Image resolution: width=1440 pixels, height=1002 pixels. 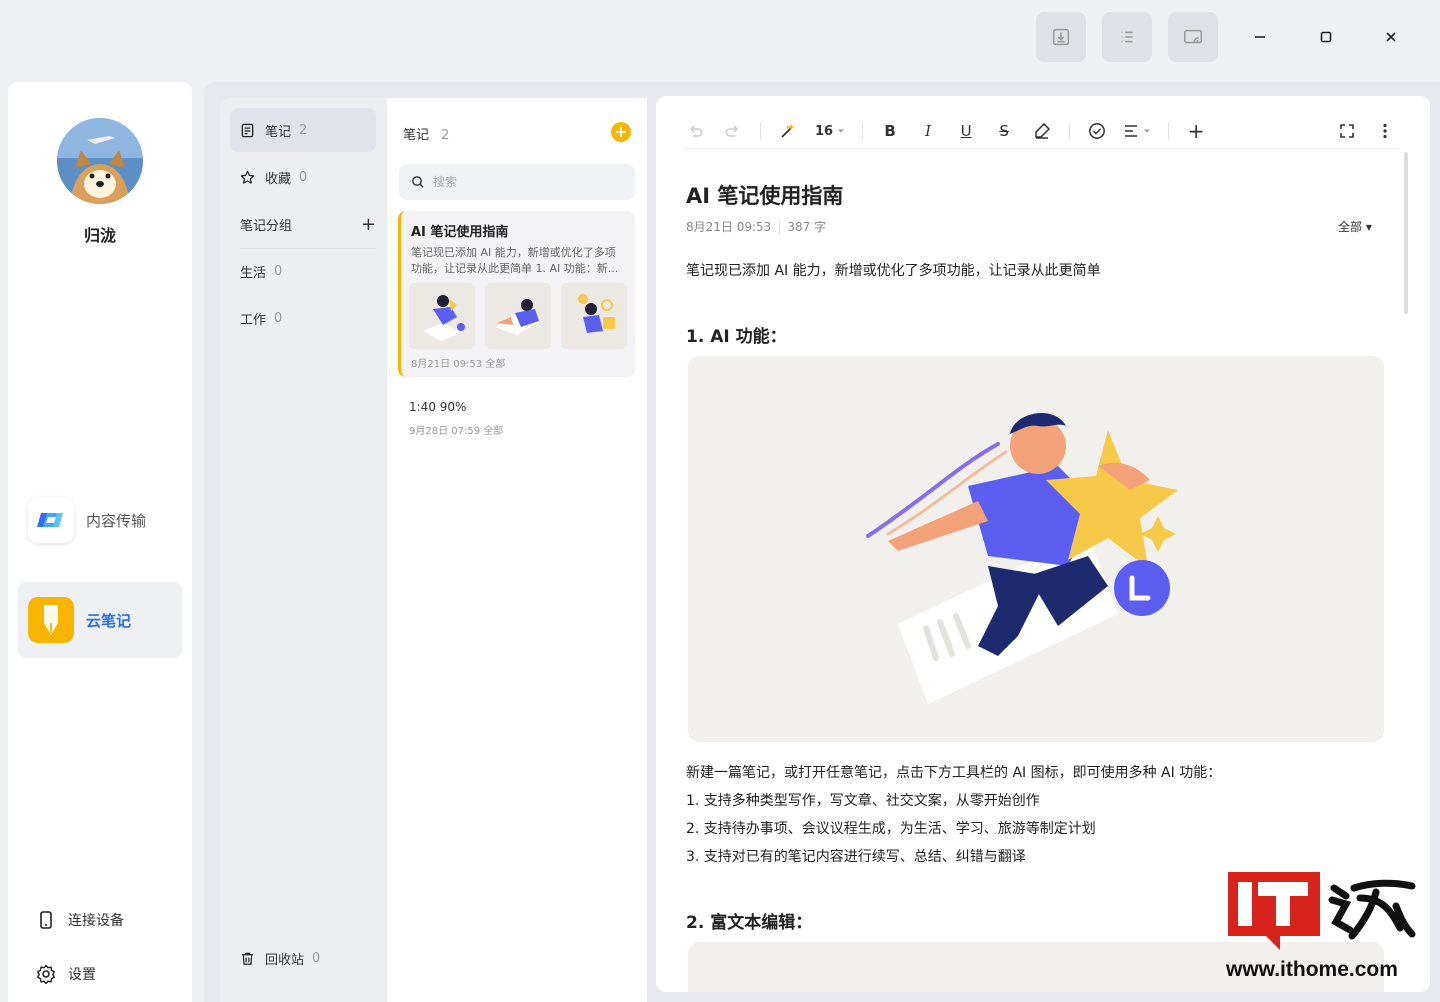 What do you see at coordinates (720, 38) in the screenshot?
I see `title-bar` at bounding box center [720, 38].